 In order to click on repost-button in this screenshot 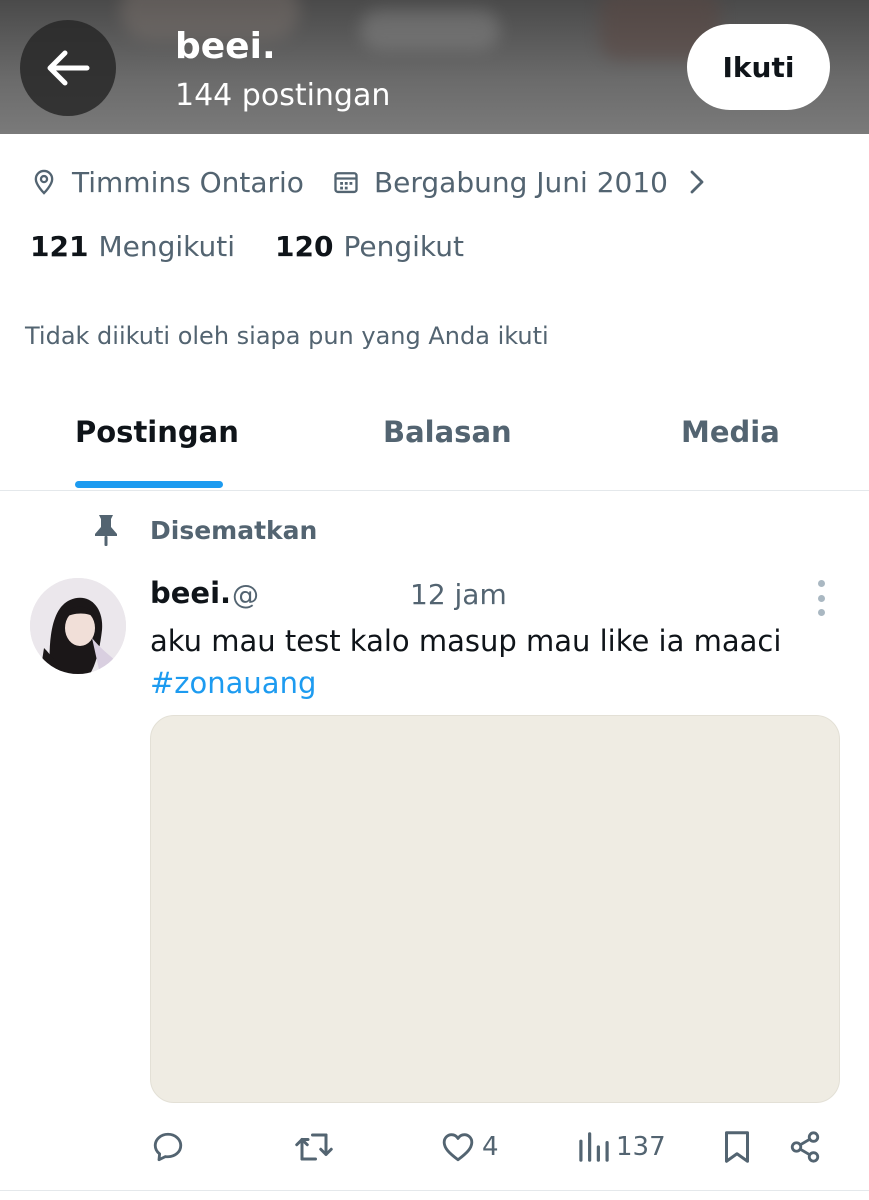, I will do `click(317, 1147)`.